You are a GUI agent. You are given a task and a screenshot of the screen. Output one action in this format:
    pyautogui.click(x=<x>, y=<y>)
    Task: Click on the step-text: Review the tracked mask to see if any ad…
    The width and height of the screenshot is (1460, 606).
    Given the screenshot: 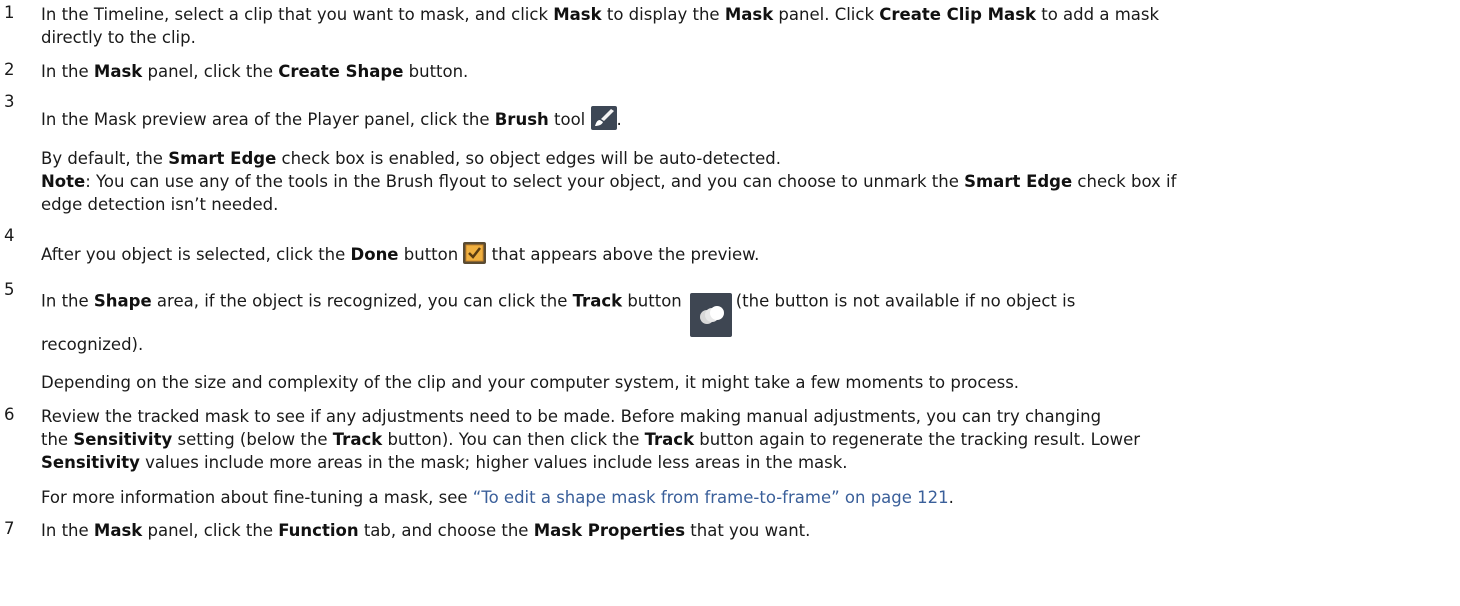 What is the action you would take?
    pyautogui.click(x=571, y=416)
    